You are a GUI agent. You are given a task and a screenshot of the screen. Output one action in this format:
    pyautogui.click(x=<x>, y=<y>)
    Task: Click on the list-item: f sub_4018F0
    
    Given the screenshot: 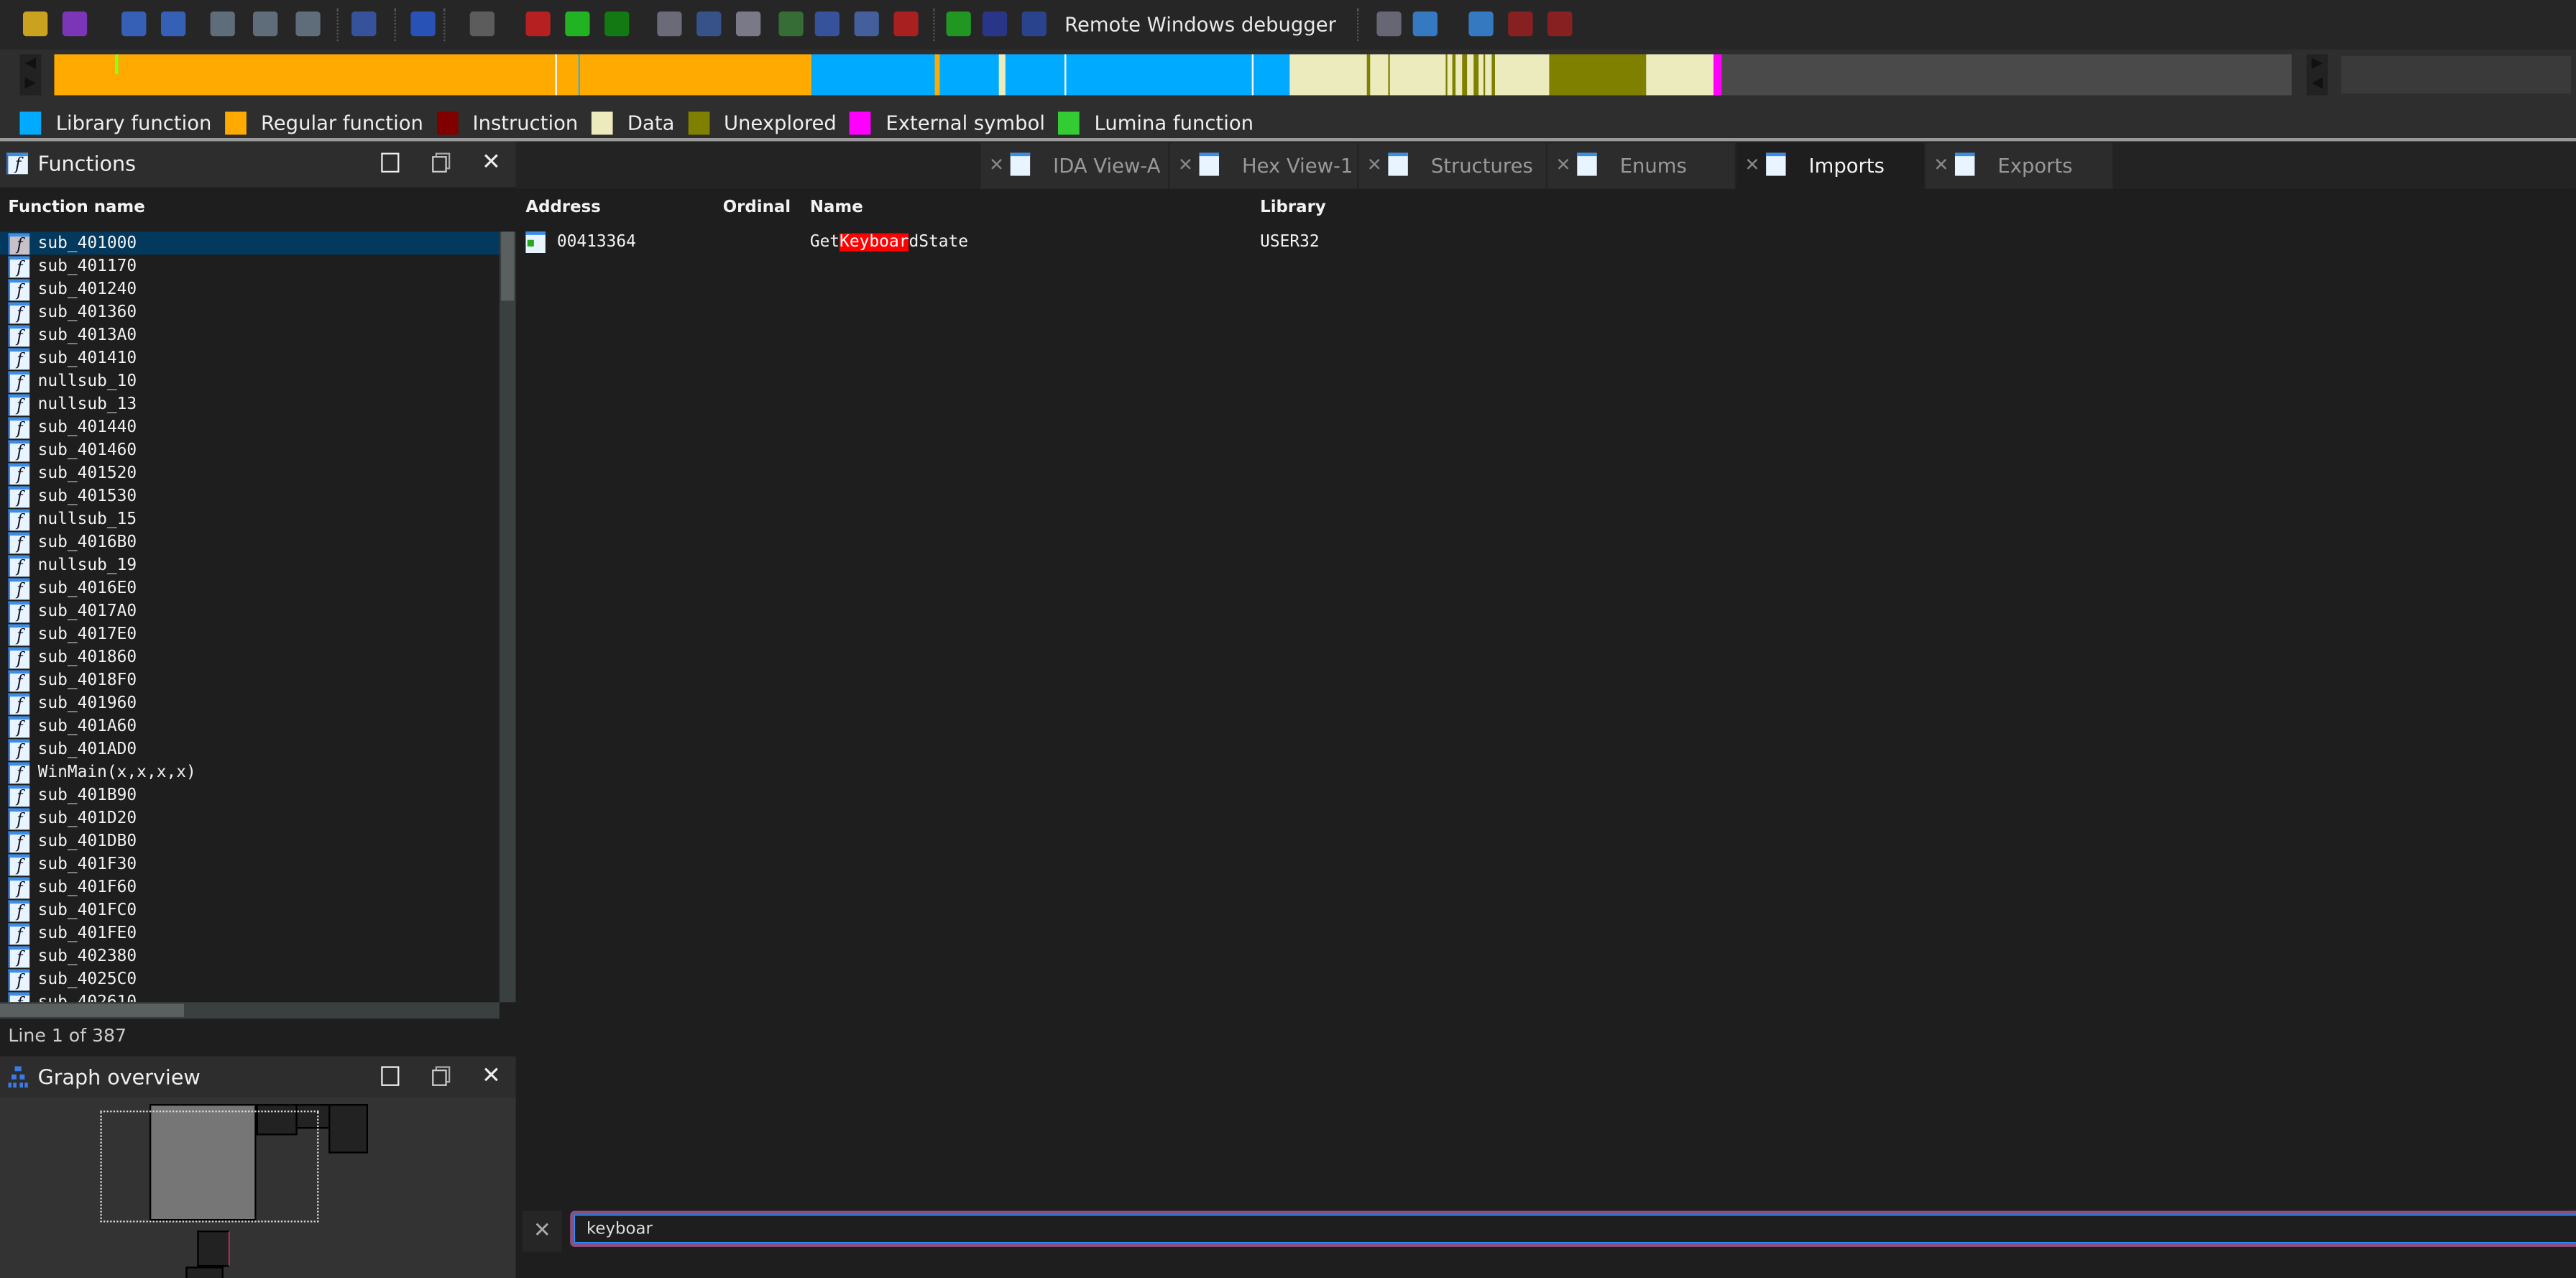 What is the action you would take?
    pyautogui.click(x=250, y=679)
    